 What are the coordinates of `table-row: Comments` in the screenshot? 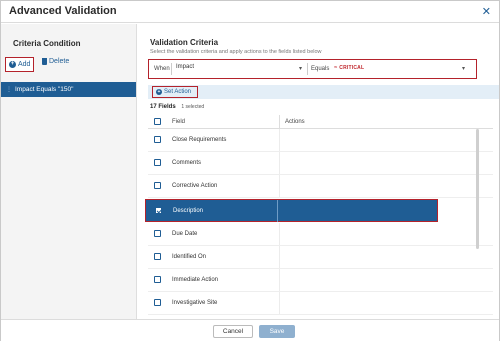 It's located at (320, 163).